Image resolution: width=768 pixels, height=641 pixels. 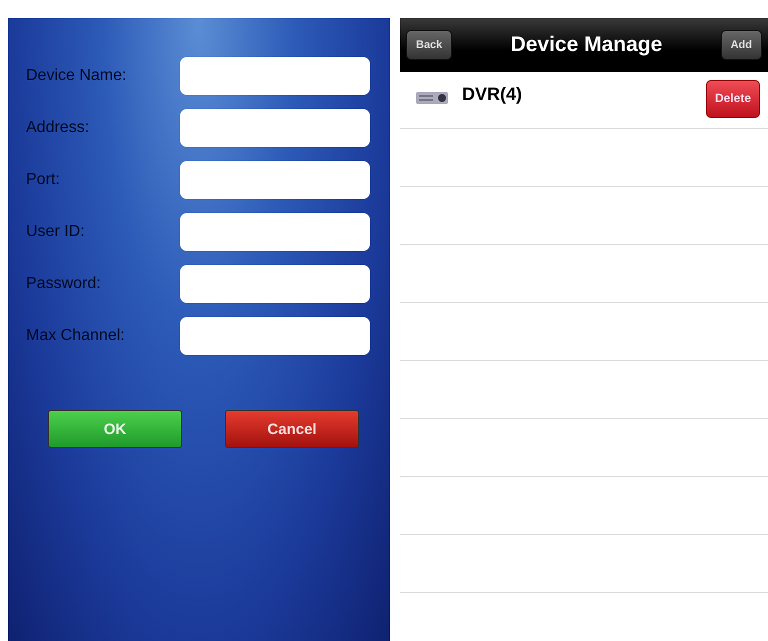 I want to click on field-label: Device Name:, so click(x=77, y=76).